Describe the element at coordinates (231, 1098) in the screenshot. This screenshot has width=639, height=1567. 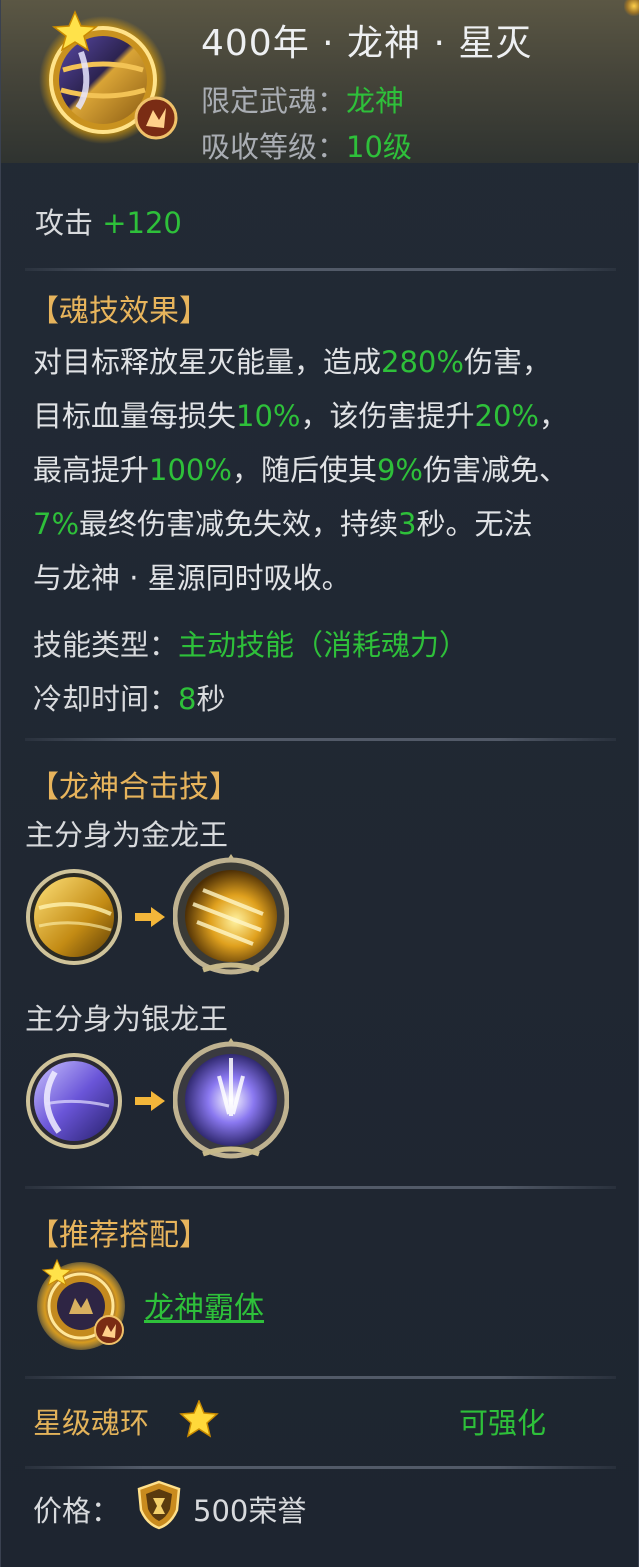
I see `silver-combo-skill-icon` at that location.